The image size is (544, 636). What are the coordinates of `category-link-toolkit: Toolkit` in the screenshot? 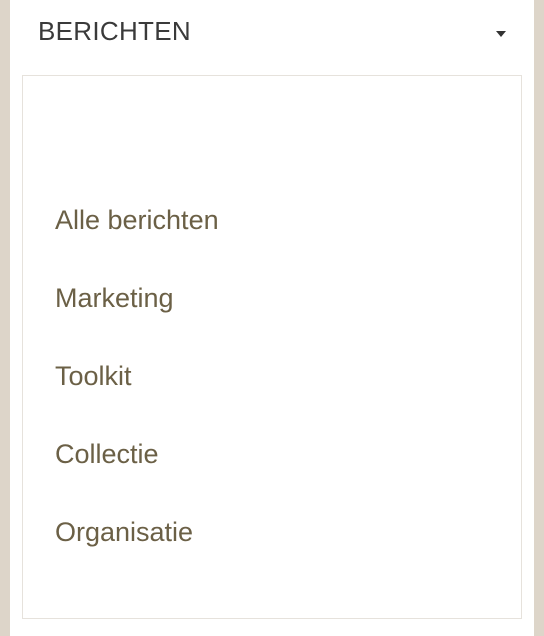 It's located at (137, 398).